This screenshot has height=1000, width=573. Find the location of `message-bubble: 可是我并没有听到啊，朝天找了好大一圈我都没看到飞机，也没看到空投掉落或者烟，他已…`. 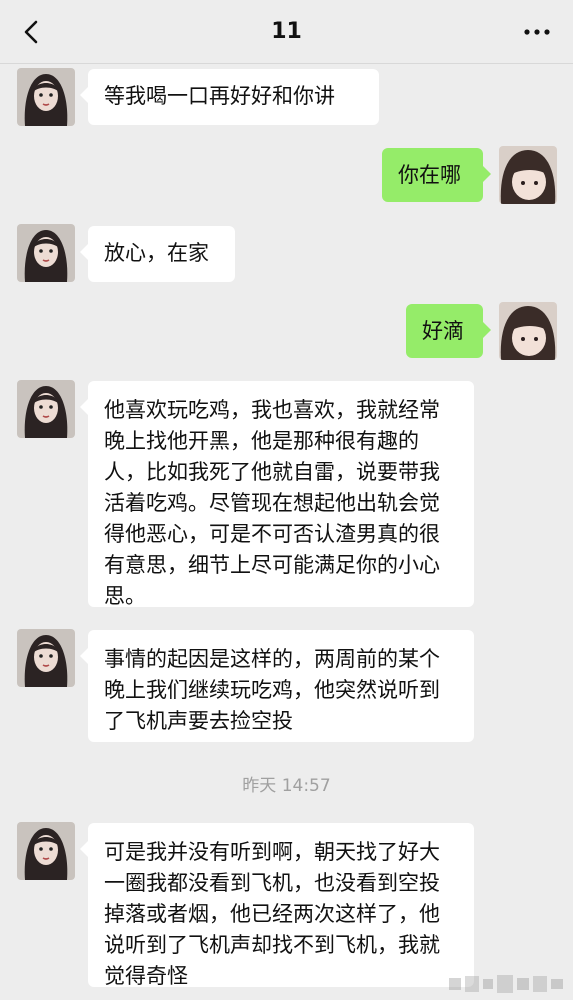

message-bubble: 可是我并没有听到啊，朝天找了好大一圈我都没看到飞机，也没看到空投掉落或者烟，他已… is located at coordinates (277, 905).